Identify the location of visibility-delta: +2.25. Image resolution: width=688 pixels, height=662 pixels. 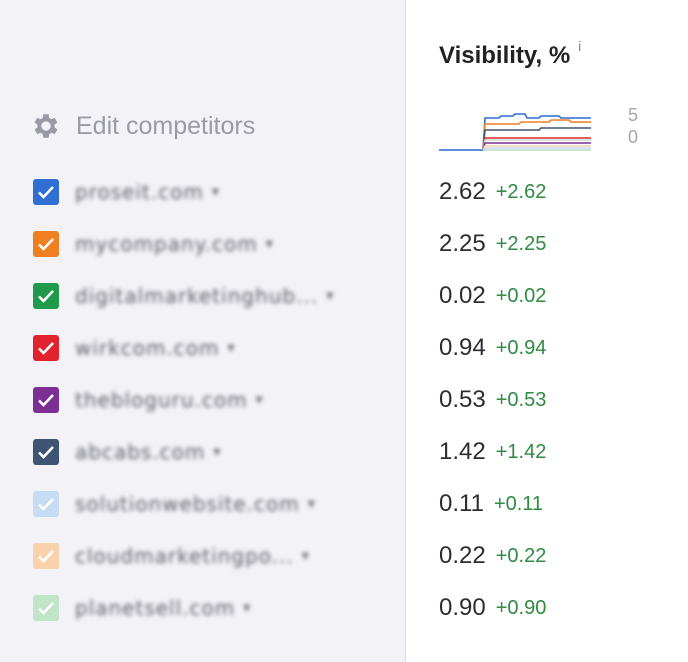
(521, 243).